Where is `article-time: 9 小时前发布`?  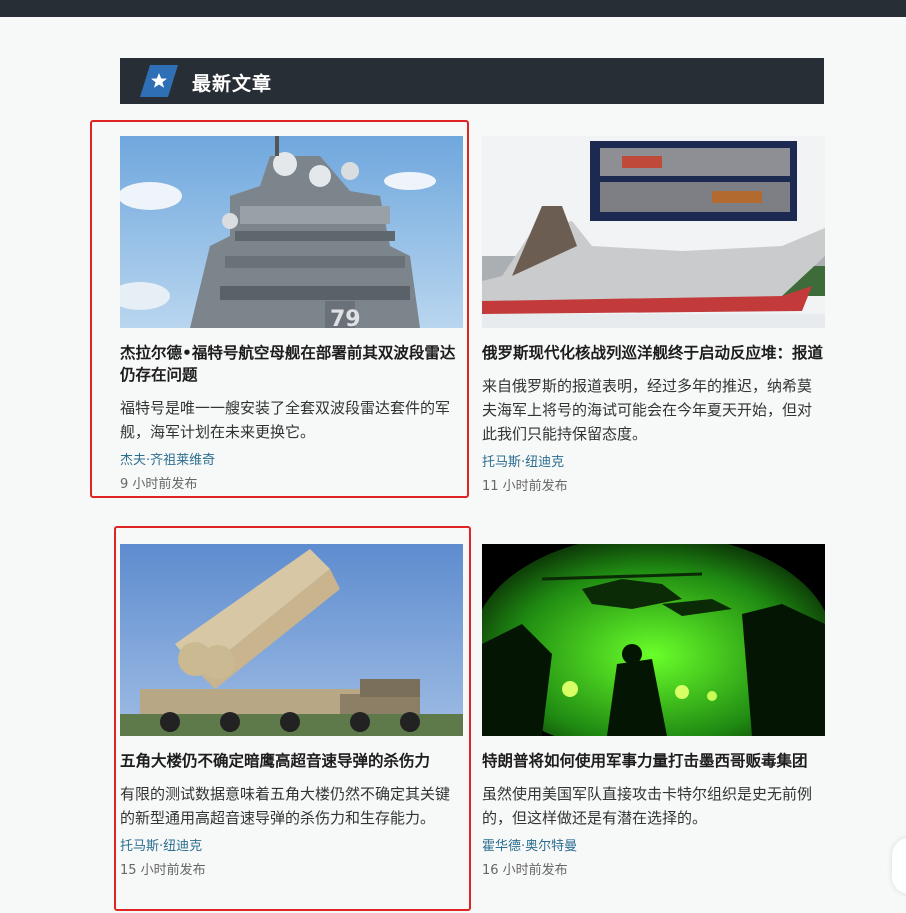
article-time: 9 小时前发布 is located at coordinates (159, 484).